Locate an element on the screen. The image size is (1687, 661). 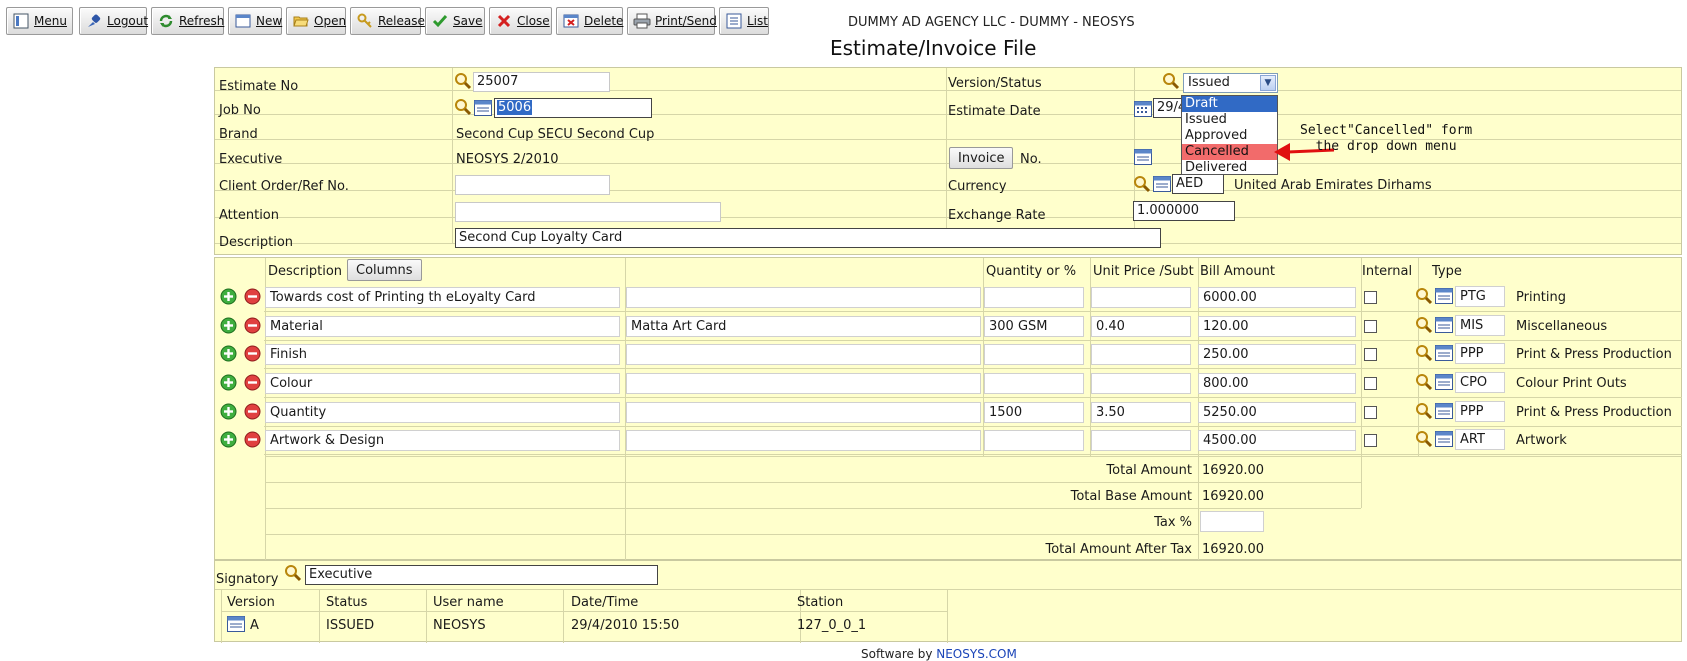
chevron-down-icon: ▼ is located at coordinates (1268, 83).